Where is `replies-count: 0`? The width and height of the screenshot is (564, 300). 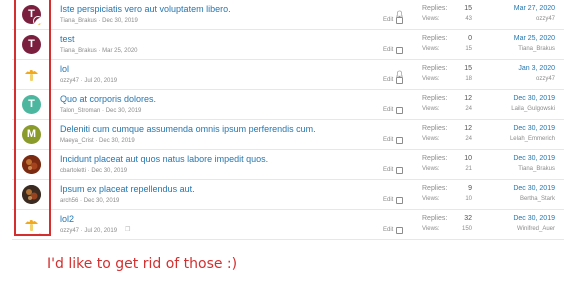
replies-count: 0 is located at coordinates (470, 38).